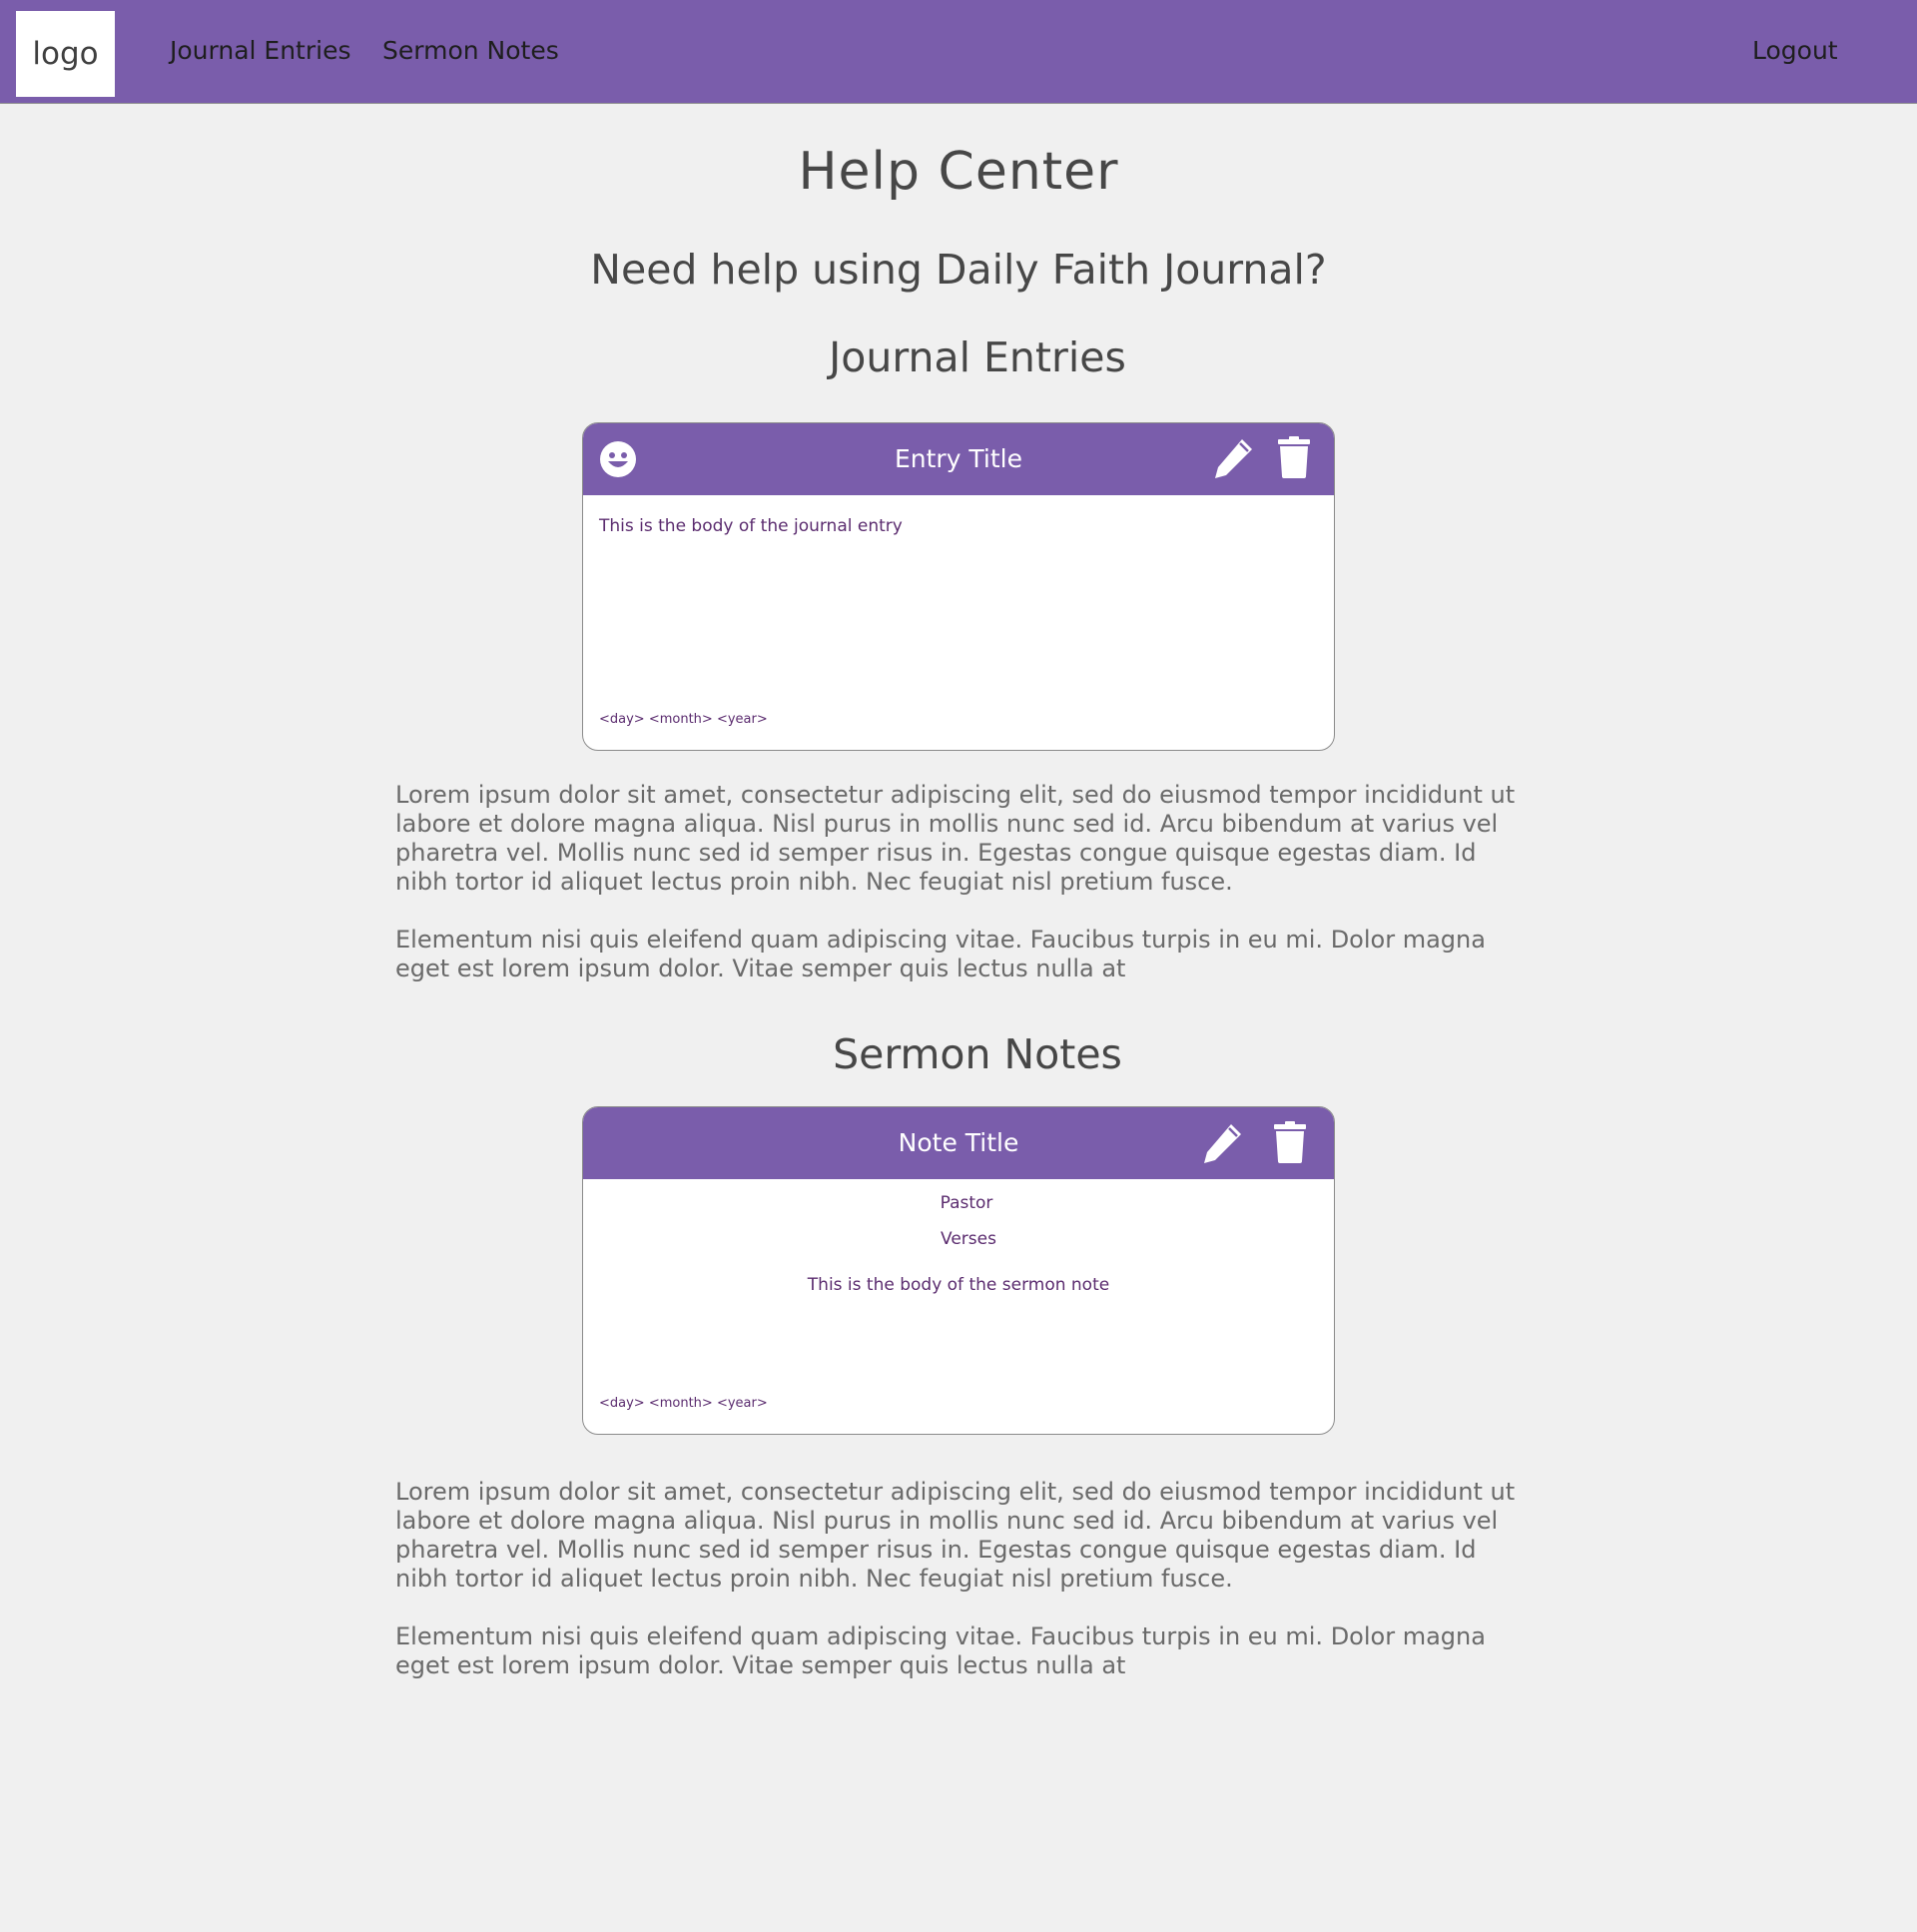 Image resolution: width=1917 pixels, height=1932 pixels. What do you see at coordinates (966, 1203) in the screenshot?
I see `note-pastor: Pastor` at bounding box center [966, 1203].